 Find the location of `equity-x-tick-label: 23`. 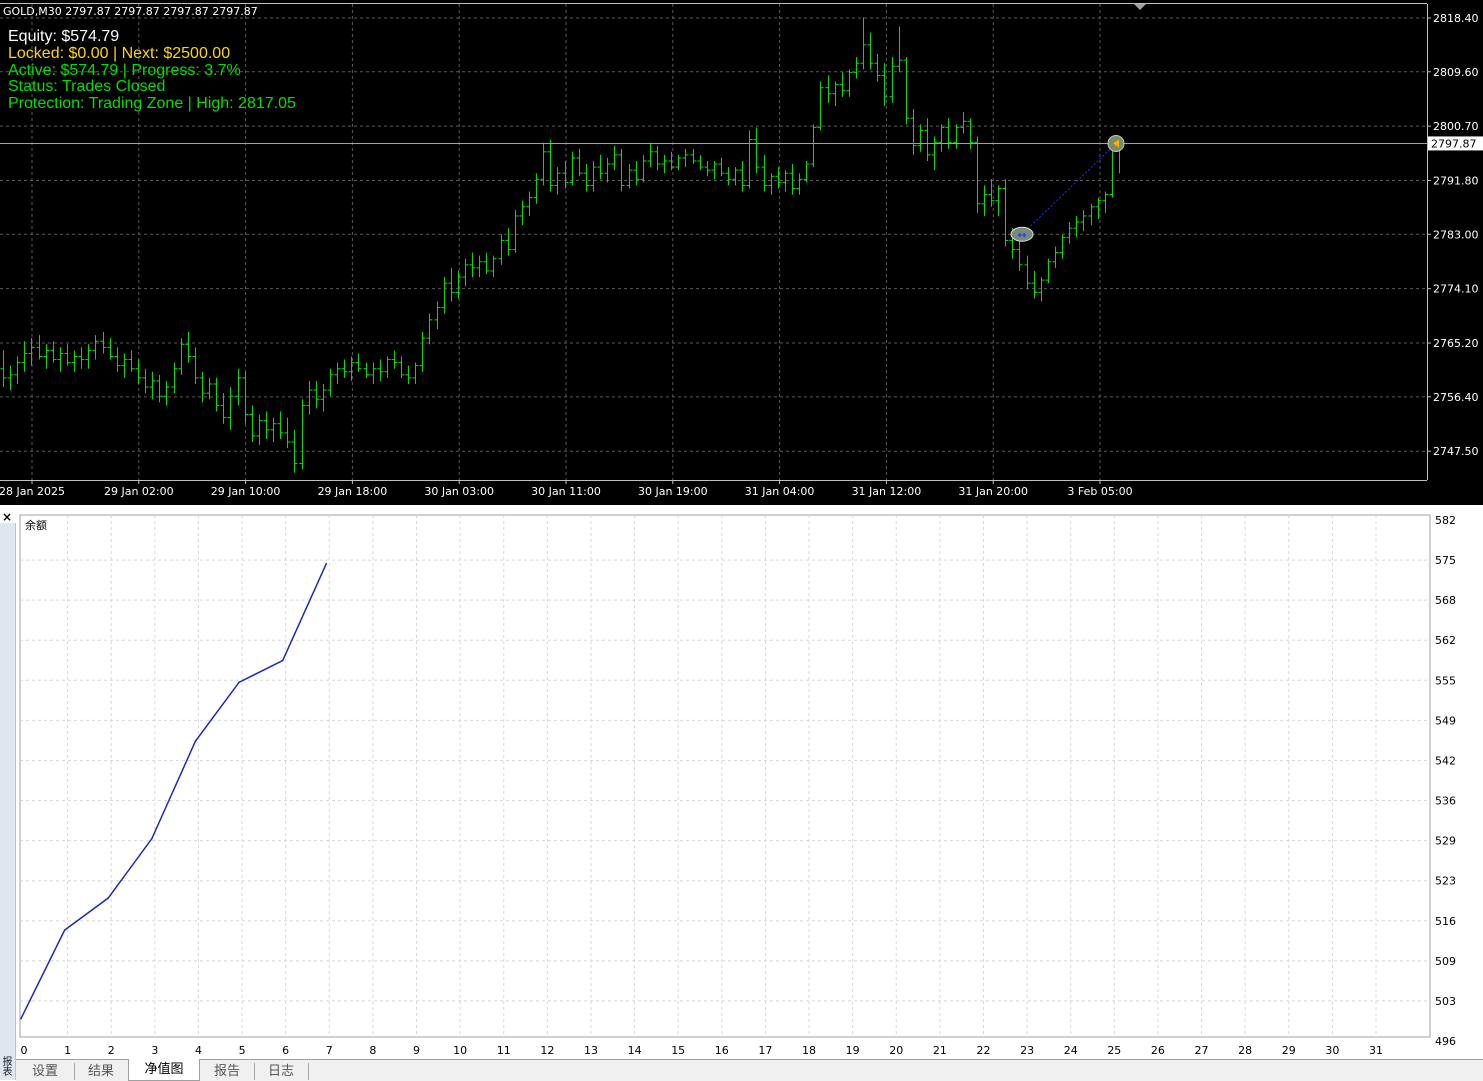

equity-x-tick-label: 23 is located at coordinates (1027, 1050).